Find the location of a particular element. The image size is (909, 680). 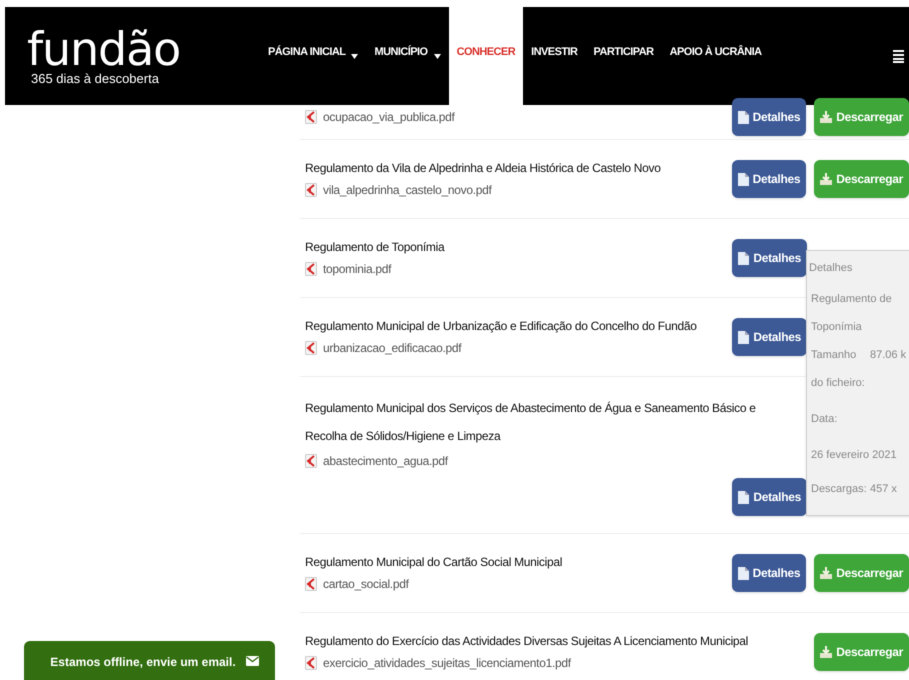

document-title: Regulamento de Toponímia is located at coordinates (374, 247).